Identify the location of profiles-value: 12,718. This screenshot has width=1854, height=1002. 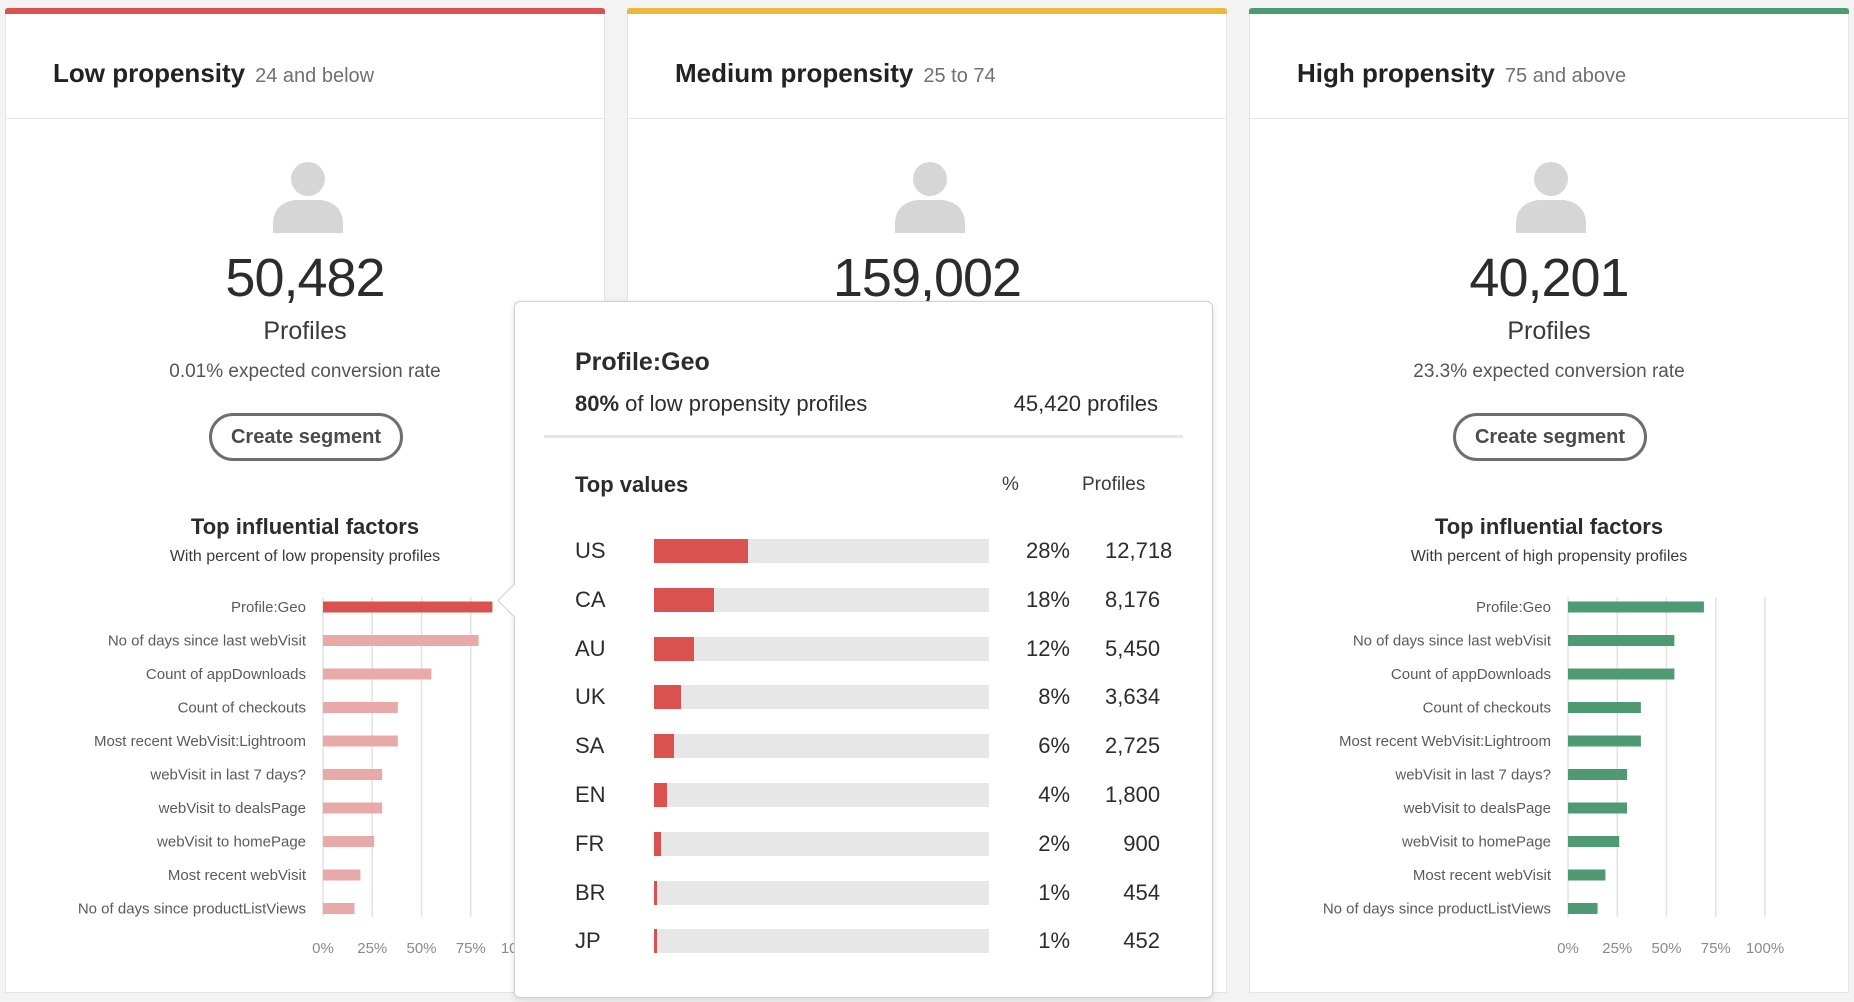
(1139, 550).